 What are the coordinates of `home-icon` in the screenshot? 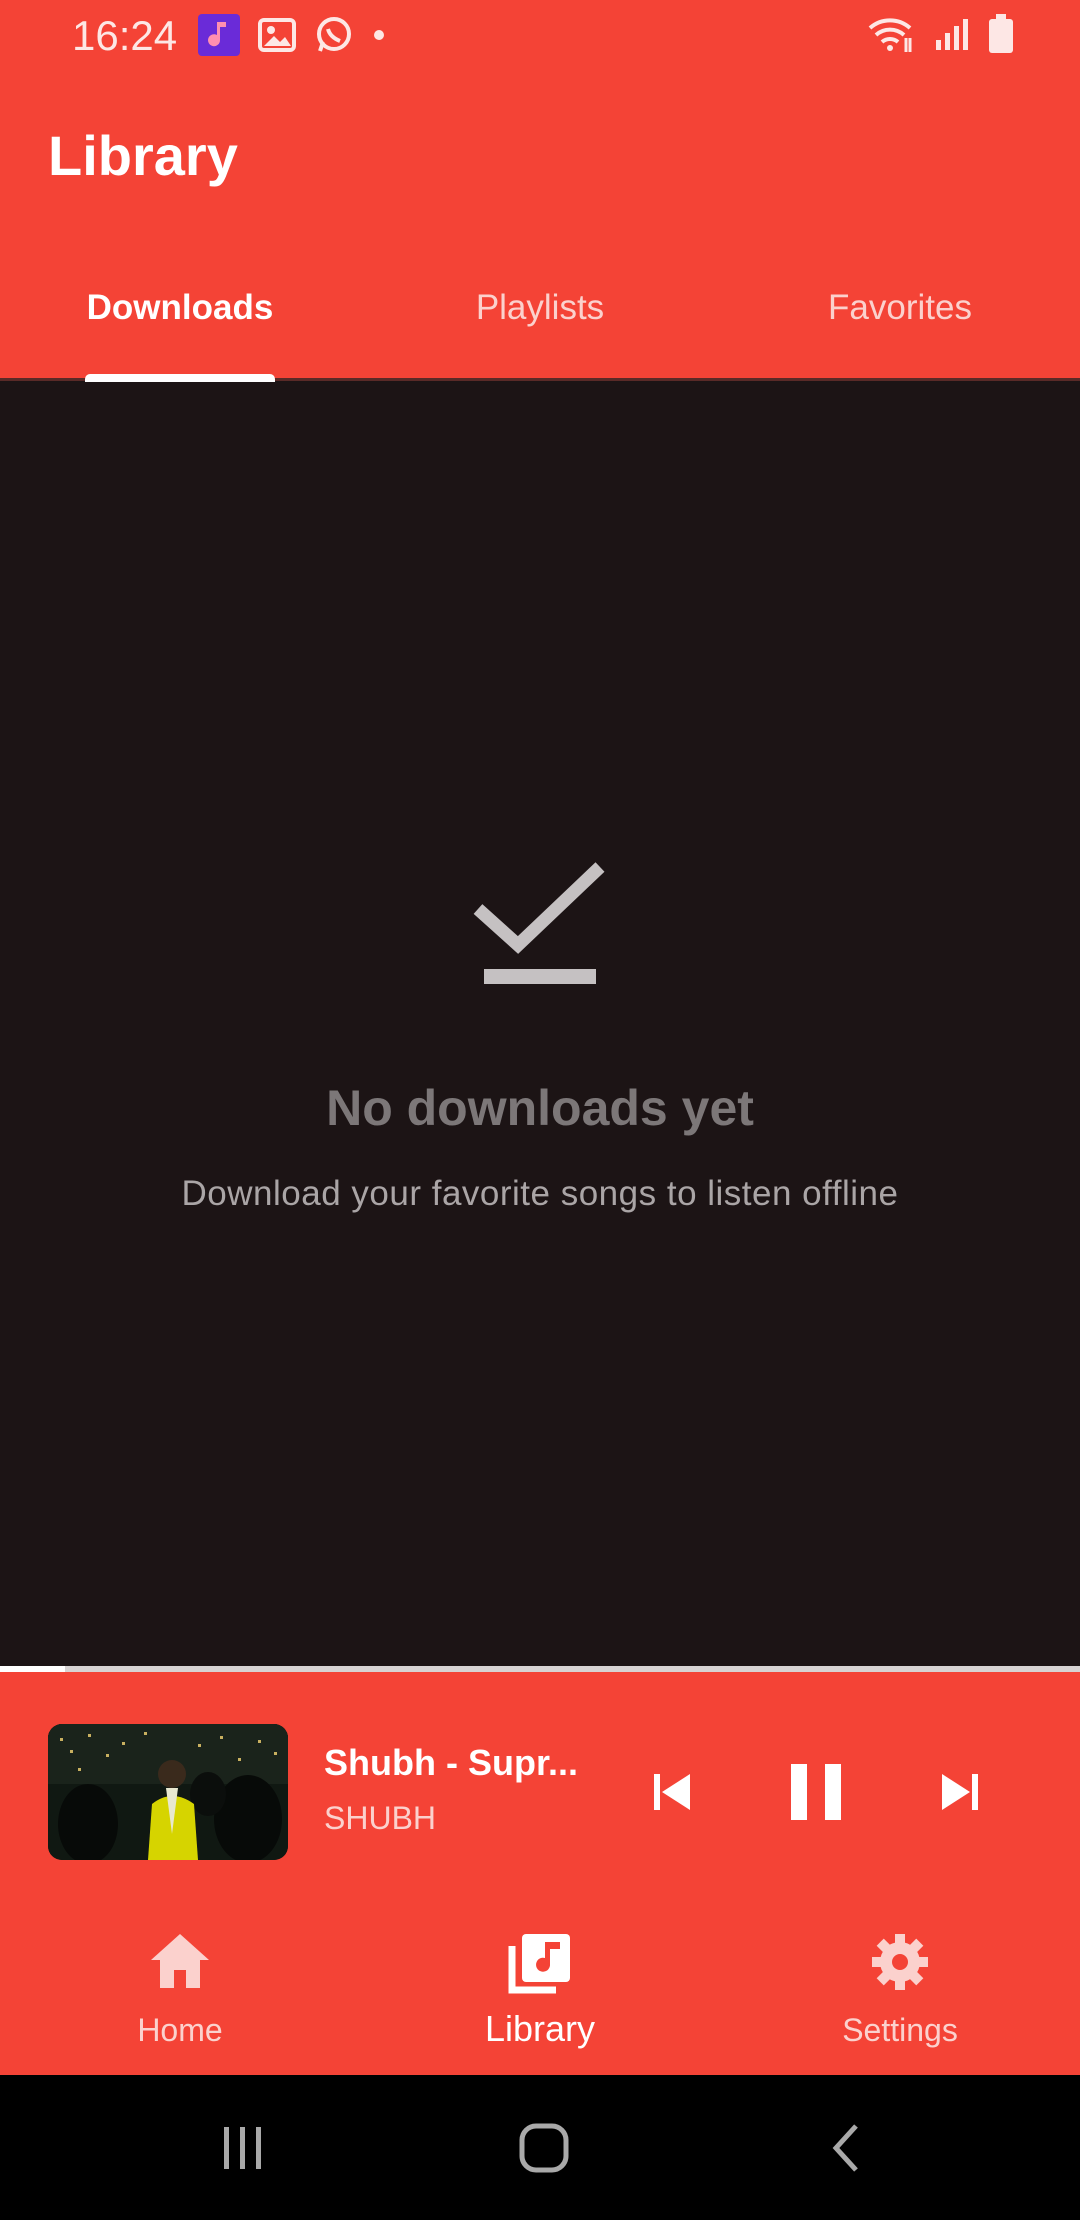 It's located at (180, 1961).